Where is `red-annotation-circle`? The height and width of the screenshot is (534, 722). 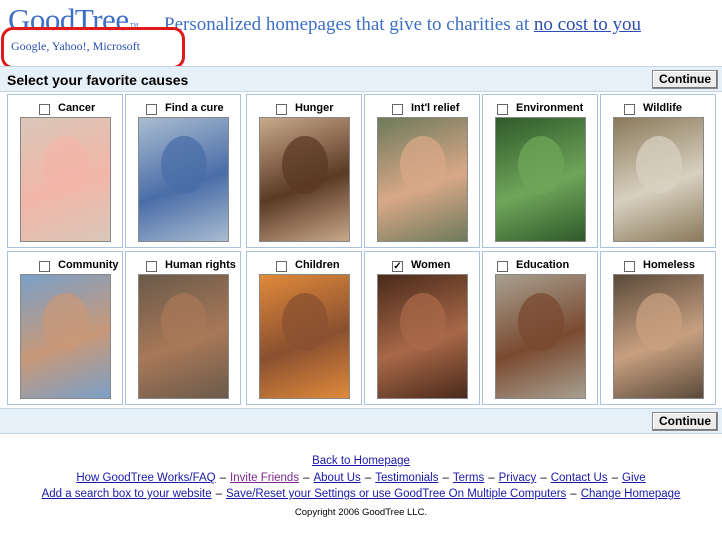
red-annotation-circle is located at coordinates (93, 48).